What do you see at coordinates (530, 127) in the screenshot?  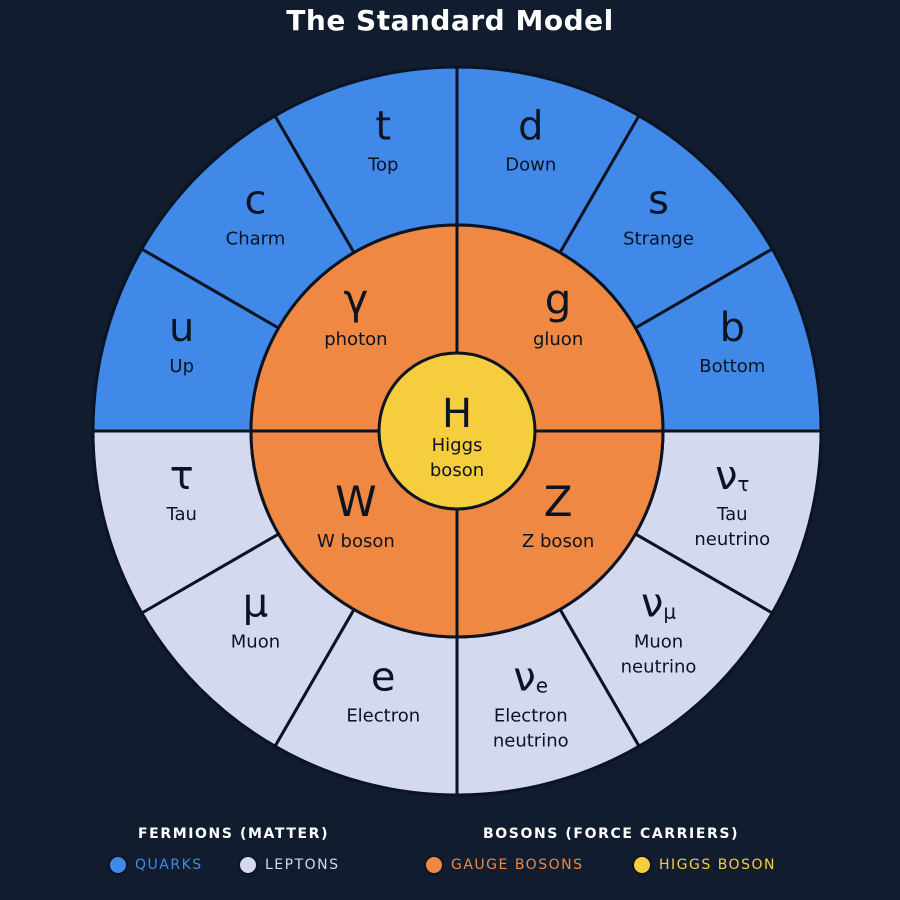 I see `down-symbol: d` at bounding box center [530, 127].